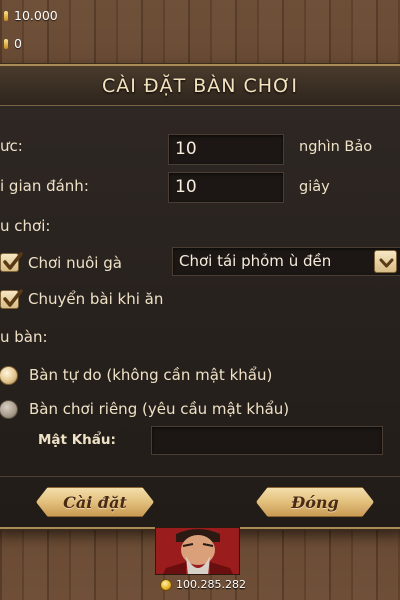 The image size is (400, 600). I want to click on secondary-stat: 0, so click(13, 43).